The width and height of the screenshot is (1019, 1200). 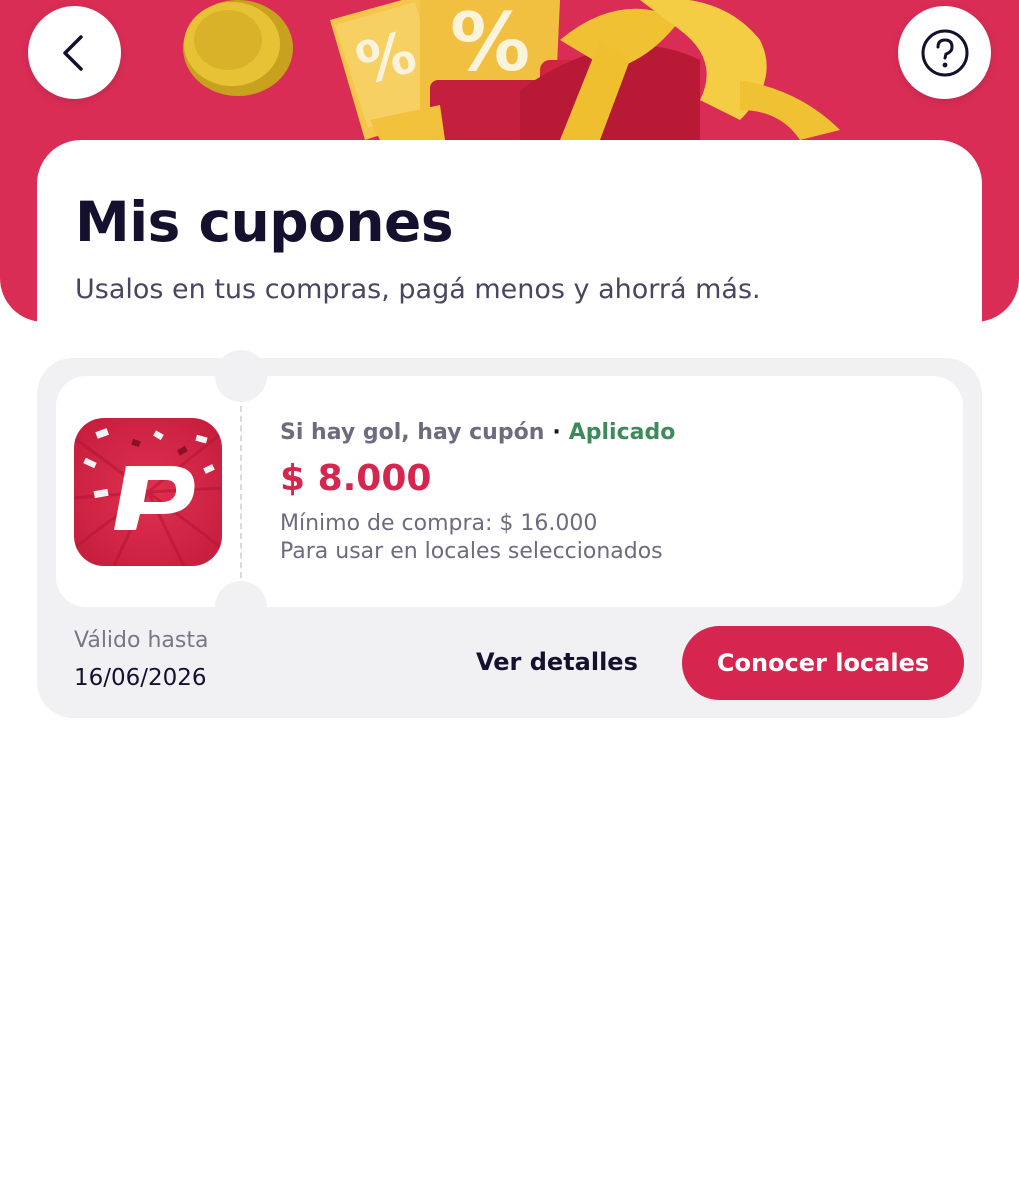 What do you see at coordinates (141, 640) in the screenshot?
I see `valid-until-label: Válido hasta` at bounding box center [141, 640].